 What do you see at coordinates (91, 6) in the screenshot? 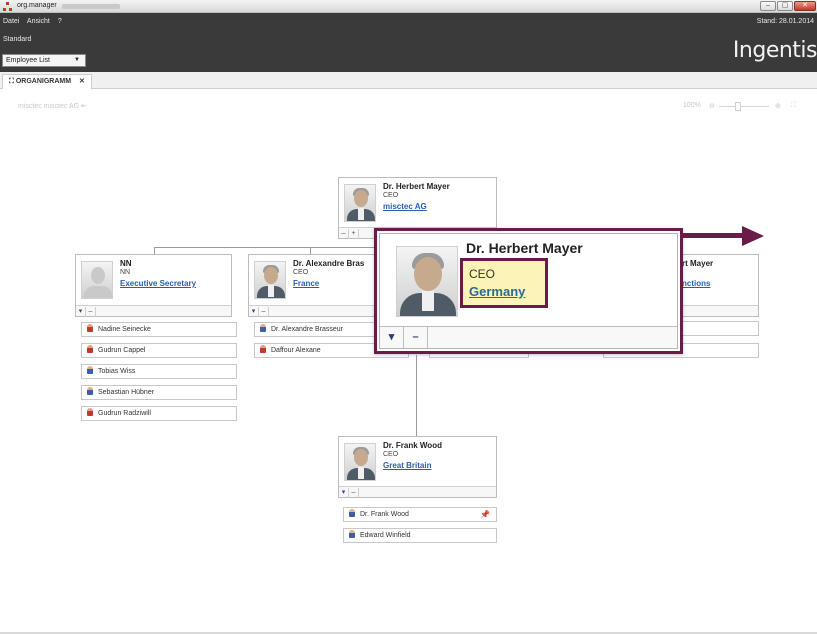
I see `blurred-title-text` at bounding box center [91, 6].